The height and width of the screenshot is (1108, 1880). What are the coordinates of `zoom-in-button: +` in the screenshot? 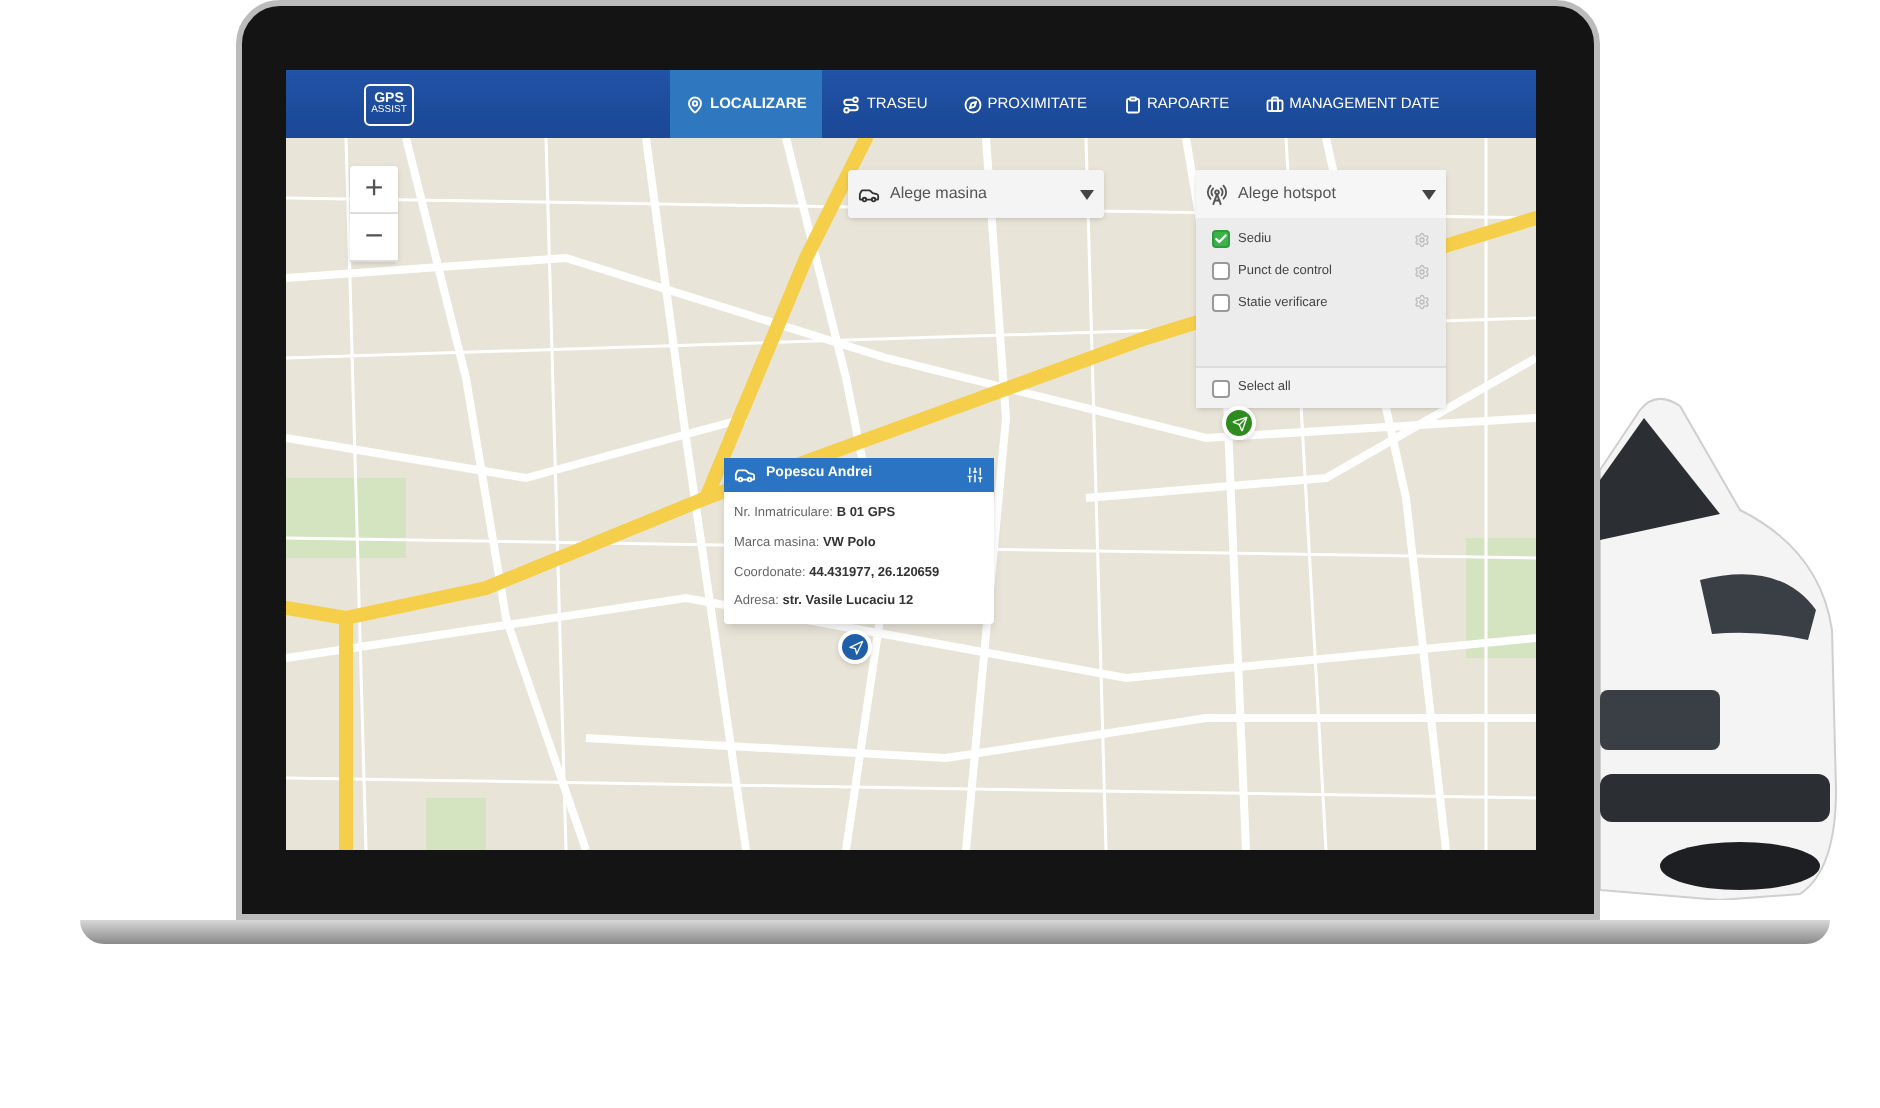 It's located at (374, 190).